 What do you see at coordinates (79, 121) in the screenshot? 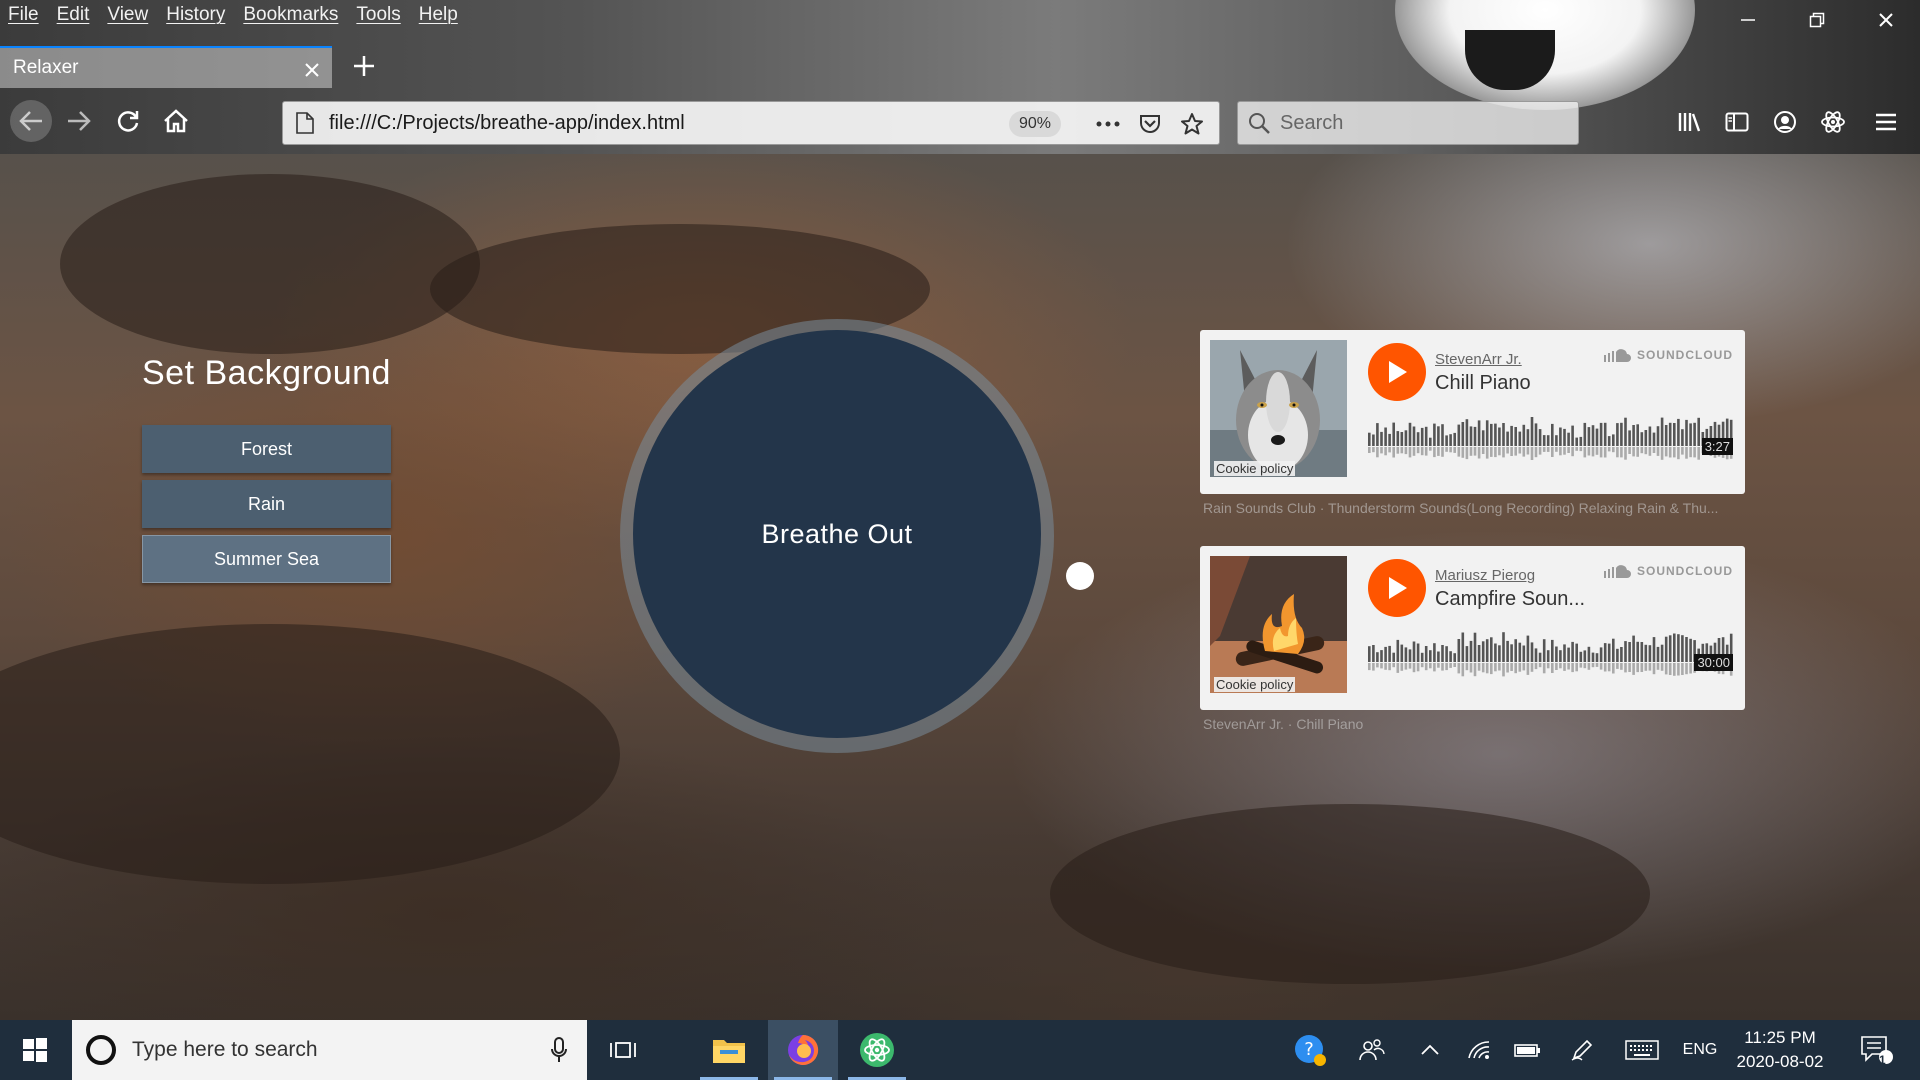
I see `forward-button` at bounding box center [79, 121].